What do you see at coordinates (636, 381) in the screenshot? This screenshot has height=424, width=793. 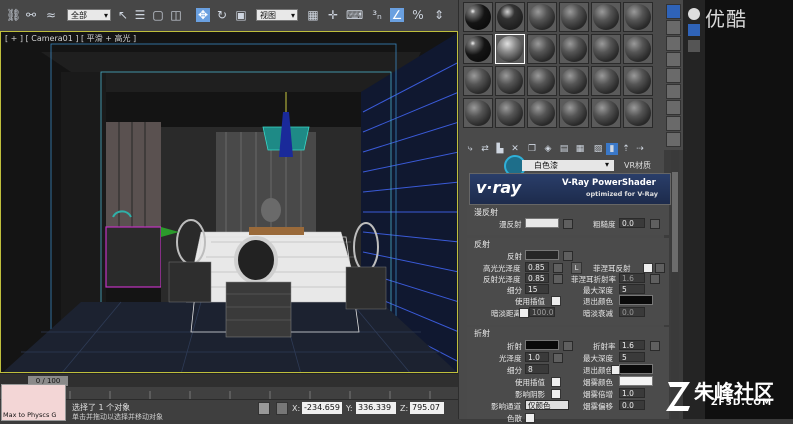 I see `fog-color-swatch` at bounding box center [636, 381].